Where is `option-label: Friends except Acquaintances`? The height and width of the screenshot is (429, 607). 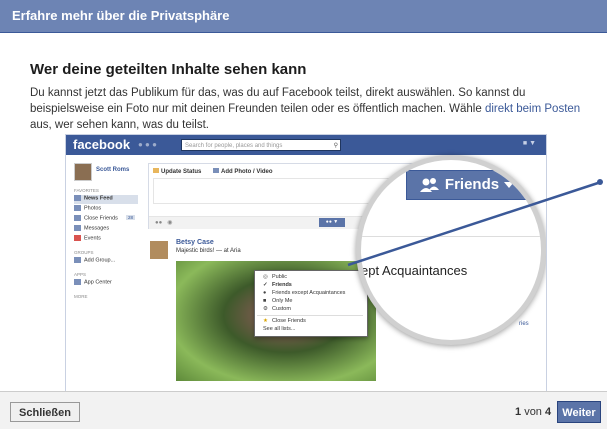 option-label: Friends except Acquaintances is located at coordinates (309, 293).